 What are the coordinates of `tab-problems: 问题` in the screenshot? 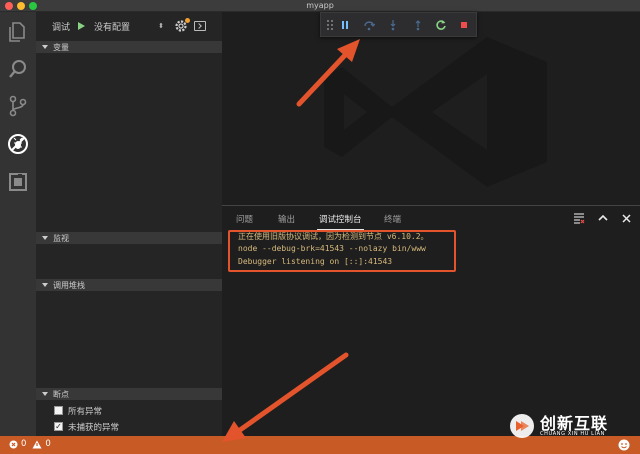 It's located at (244, 219).